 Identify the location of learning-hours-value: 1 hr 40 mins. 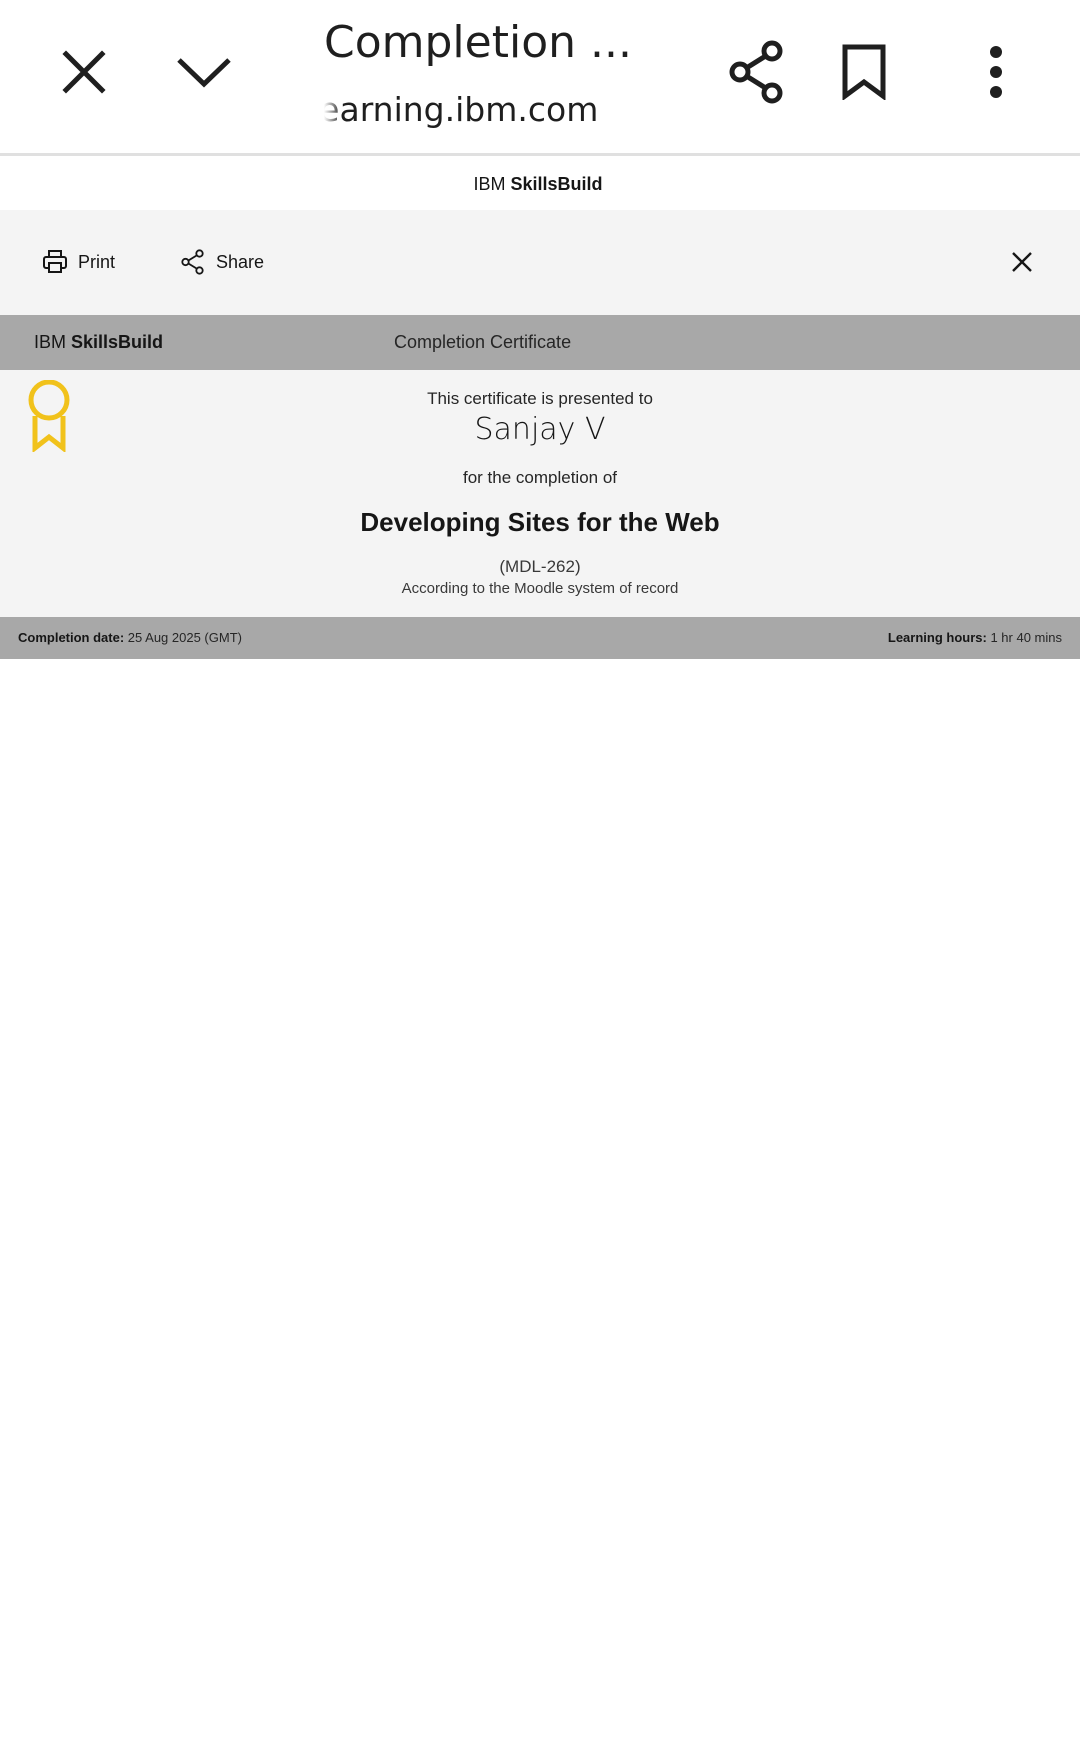
(1026, 637).